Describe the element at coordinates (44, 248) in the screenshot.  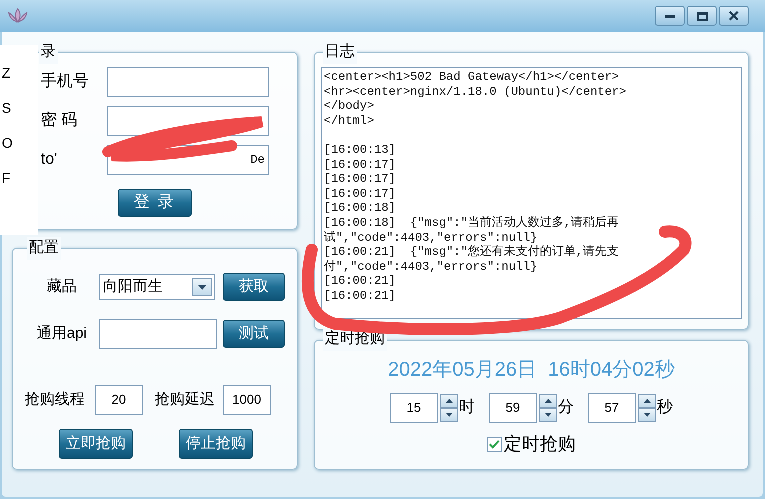
I see `group-title: 配置` at that location.